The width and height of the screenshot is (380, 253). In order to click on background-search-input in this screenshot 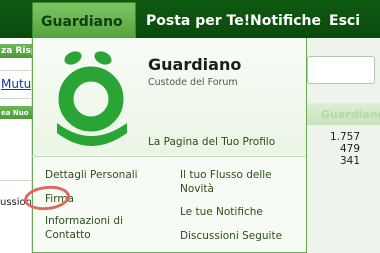, I will do `click(341, 70)`.